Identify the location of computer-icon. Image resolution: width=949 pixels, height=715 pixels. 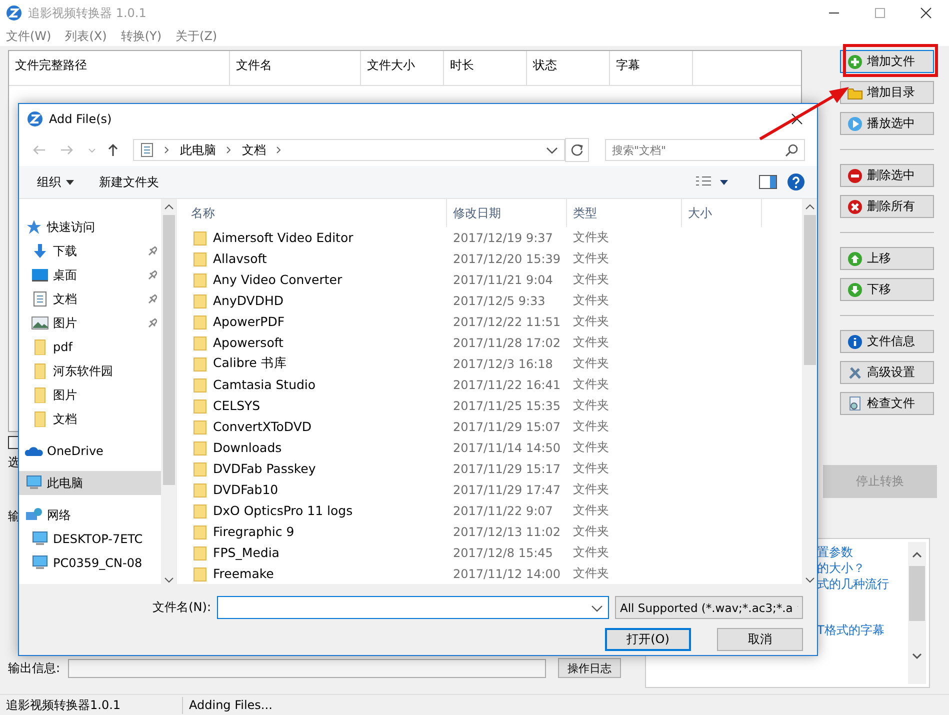
(40, 563).